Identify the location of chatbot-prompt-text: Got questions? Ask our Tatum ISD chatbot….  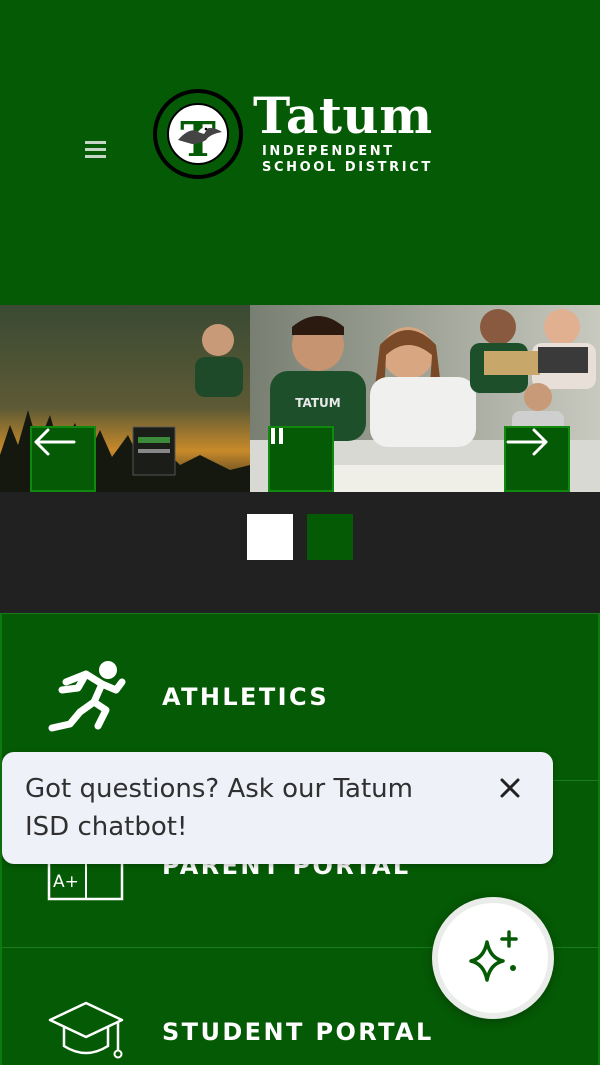
(219, 808).